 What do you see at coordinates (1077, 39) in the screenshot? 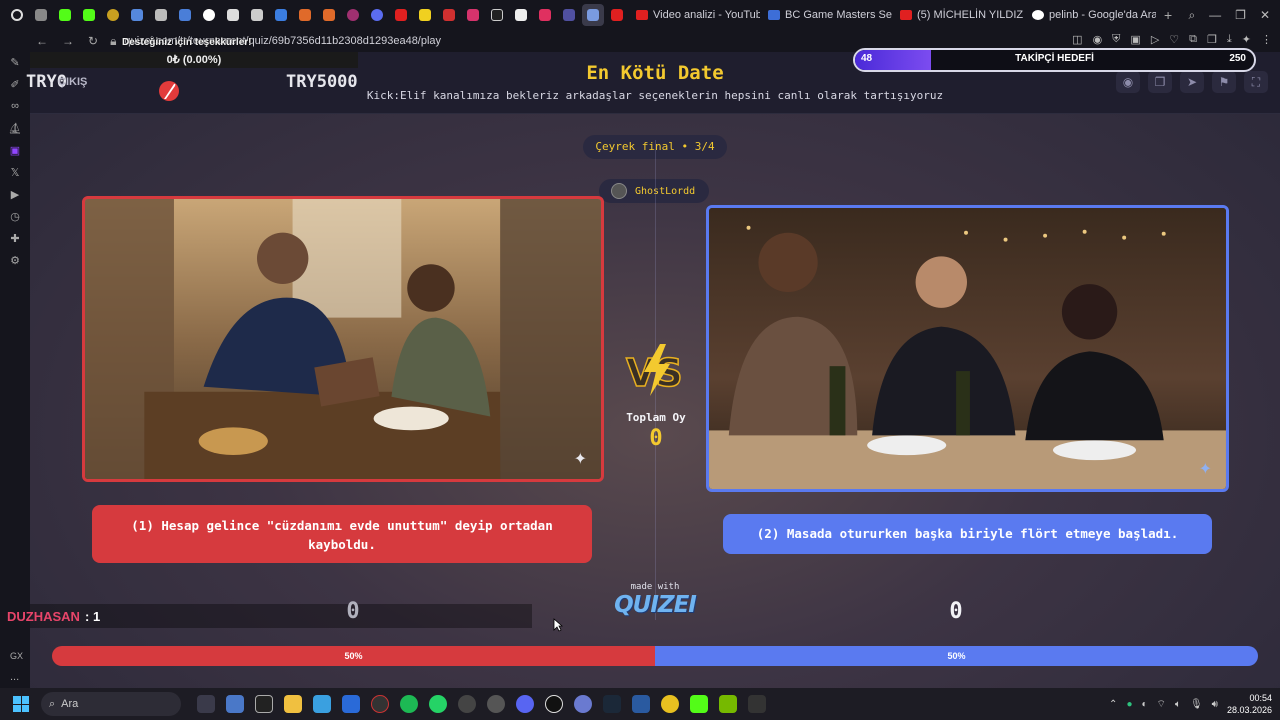
I see `bookmark-icon: ◫` at bounding box center [1077, 39].